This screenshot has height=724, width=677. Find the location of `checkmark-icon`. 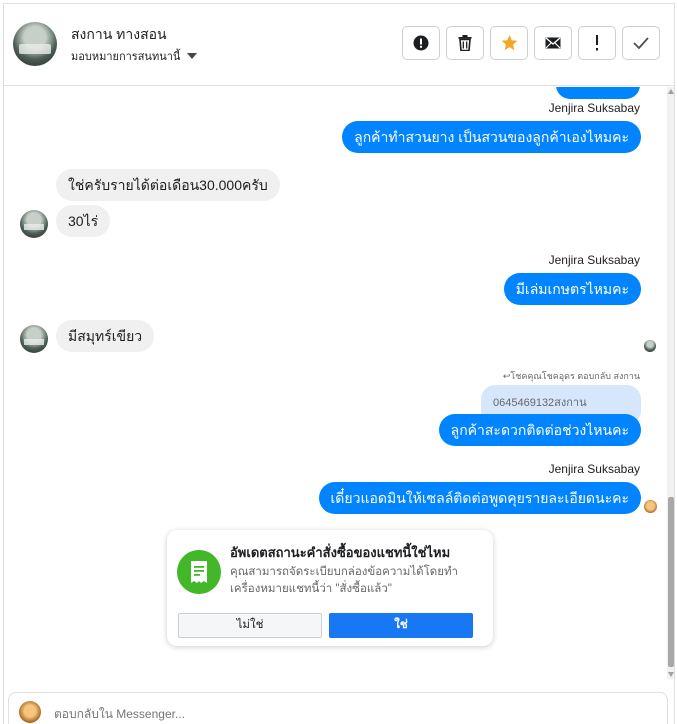

checkmark-icon is located at coordinates (641, 43).